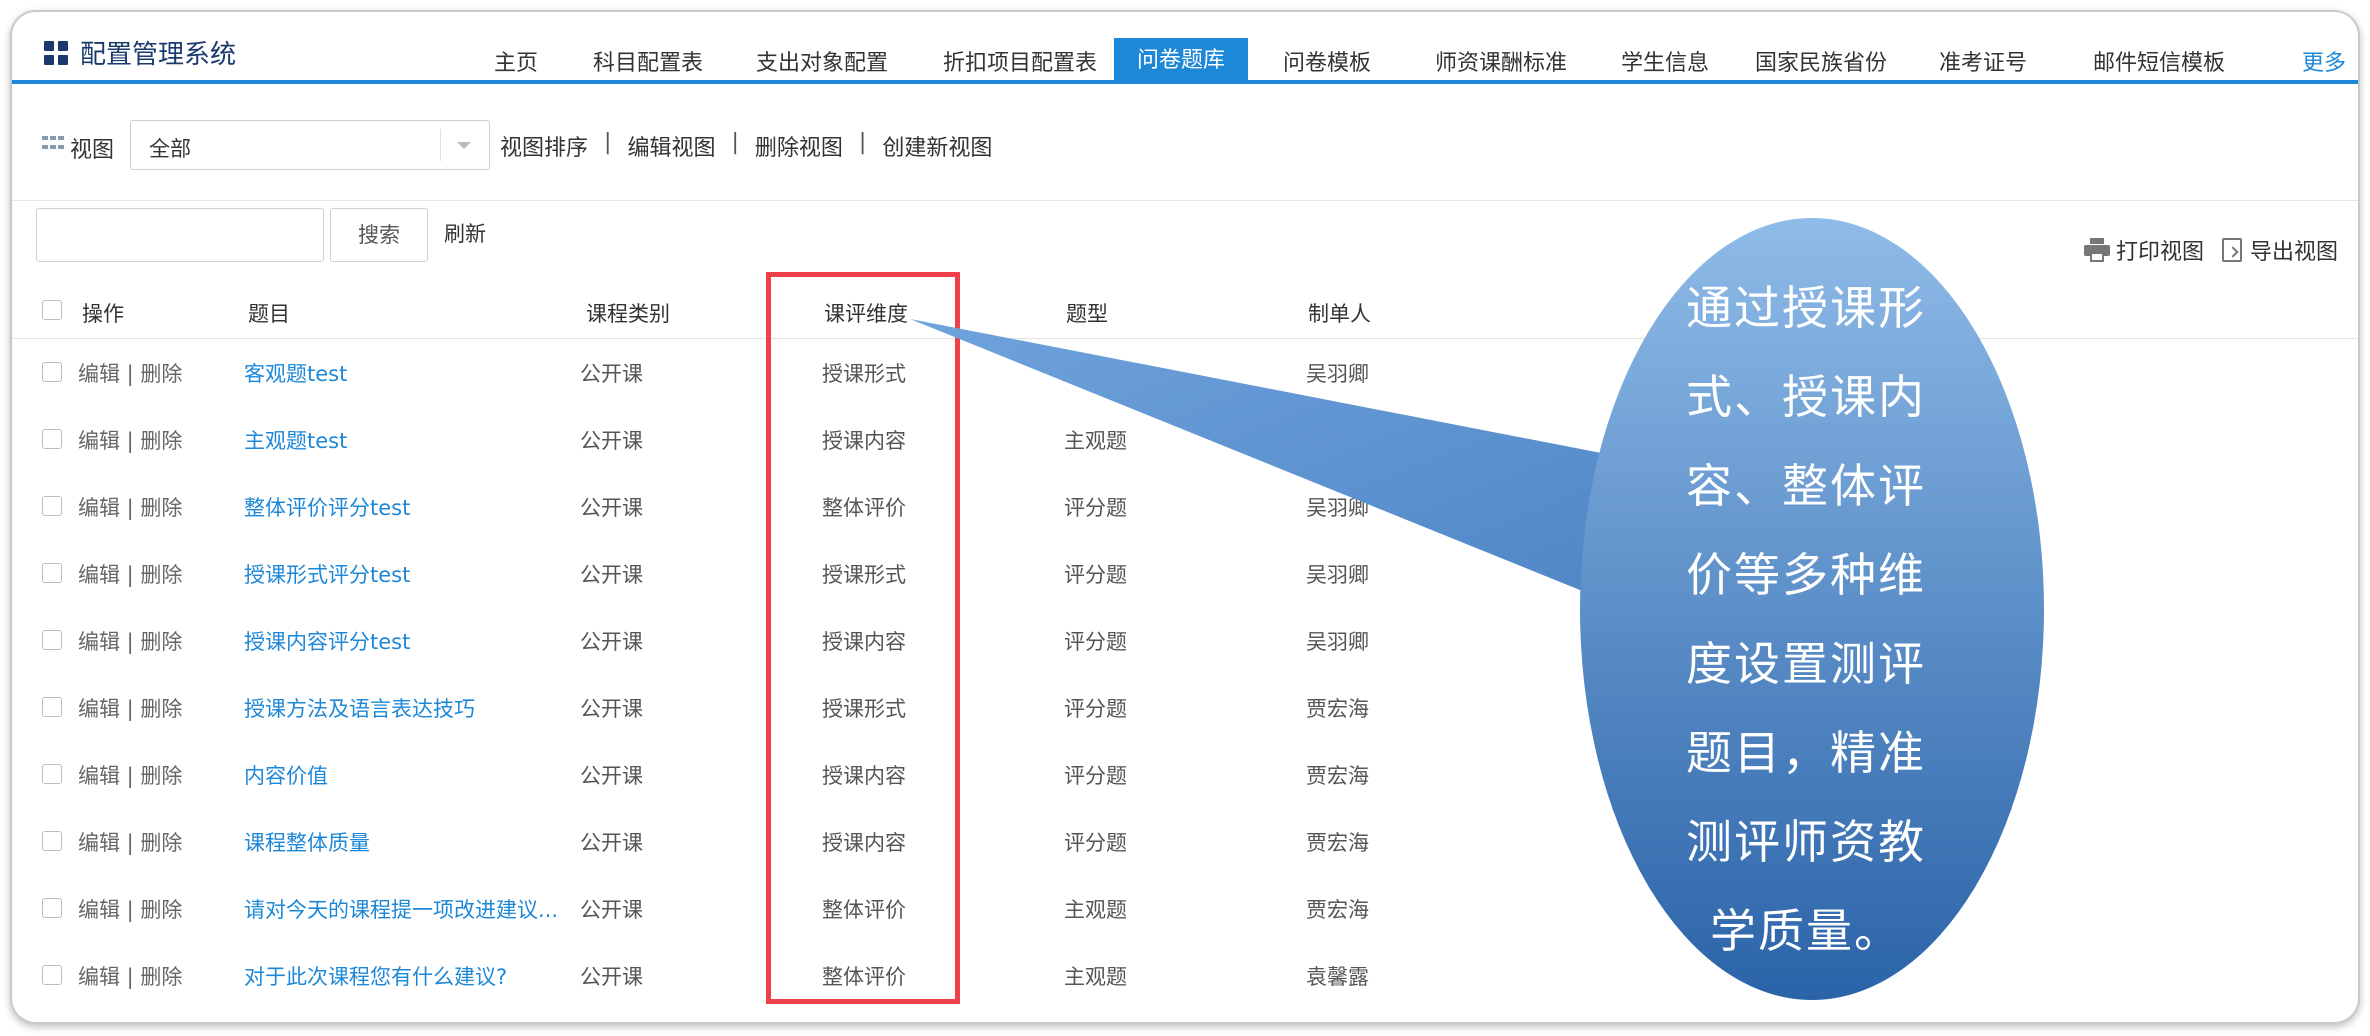  I want to click on tab-email-sms-template: 邮件短信模板, so click(2159, 56).